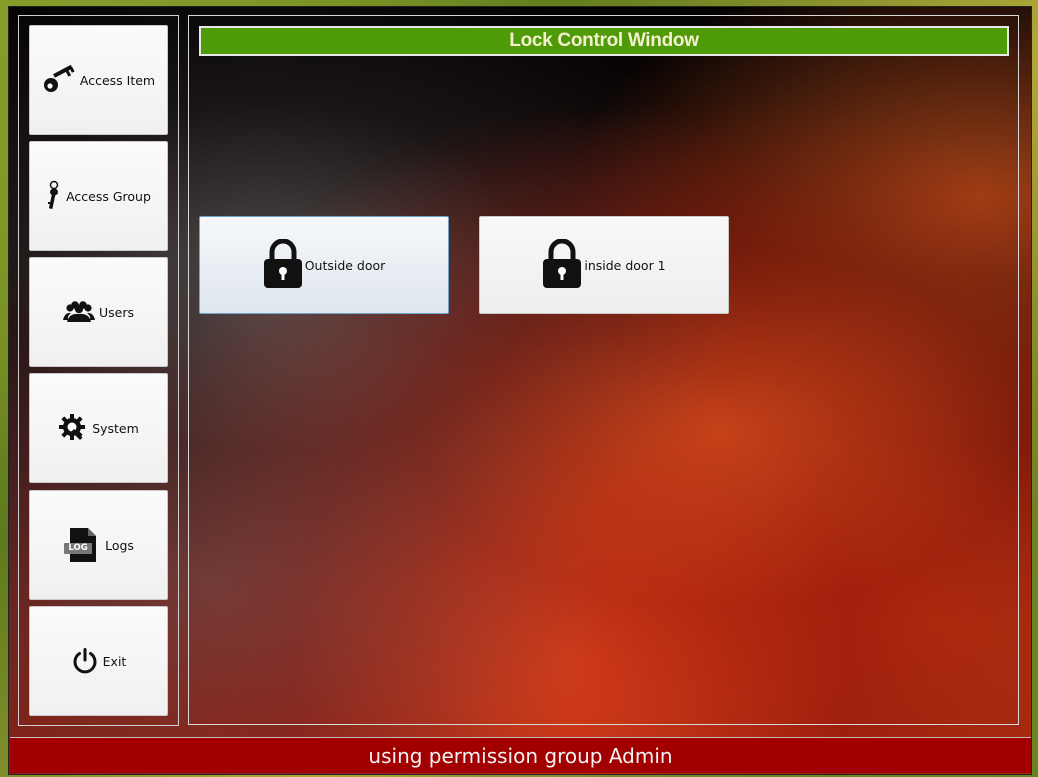 The image size is (1038, 777). I want to click on exit-button: Exit, so click(98, 661).